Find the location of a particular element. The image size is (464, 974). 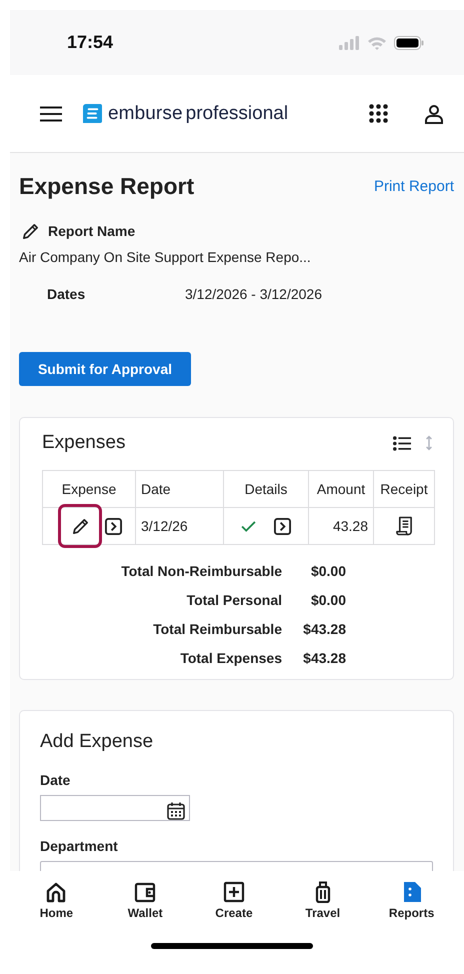

edit-button is located at coordinates (80, 526).